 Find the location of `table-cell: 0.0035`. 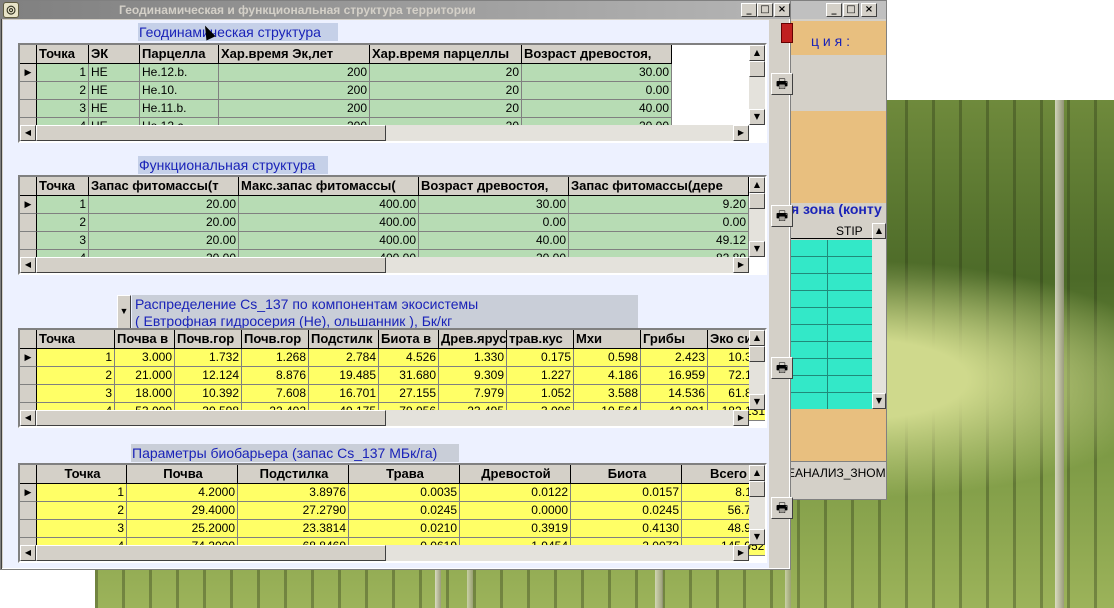

table-cell: 0.0035 is located at coordinates (404, 493).